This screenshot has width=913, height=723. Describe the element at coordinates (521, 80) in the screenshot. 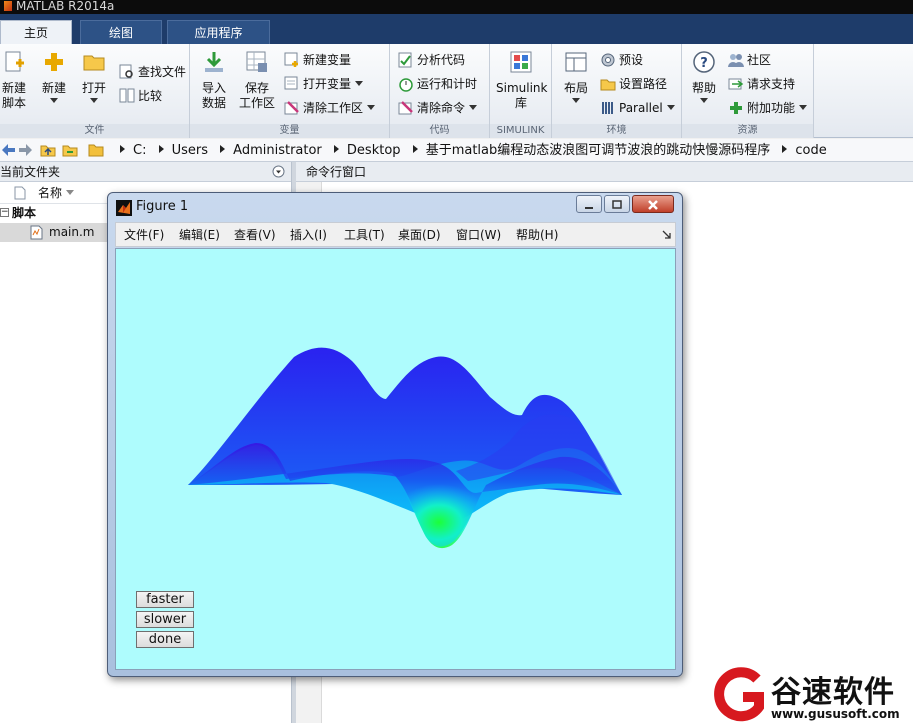

I see `simulink-library-button: Simulink 库` at that location.